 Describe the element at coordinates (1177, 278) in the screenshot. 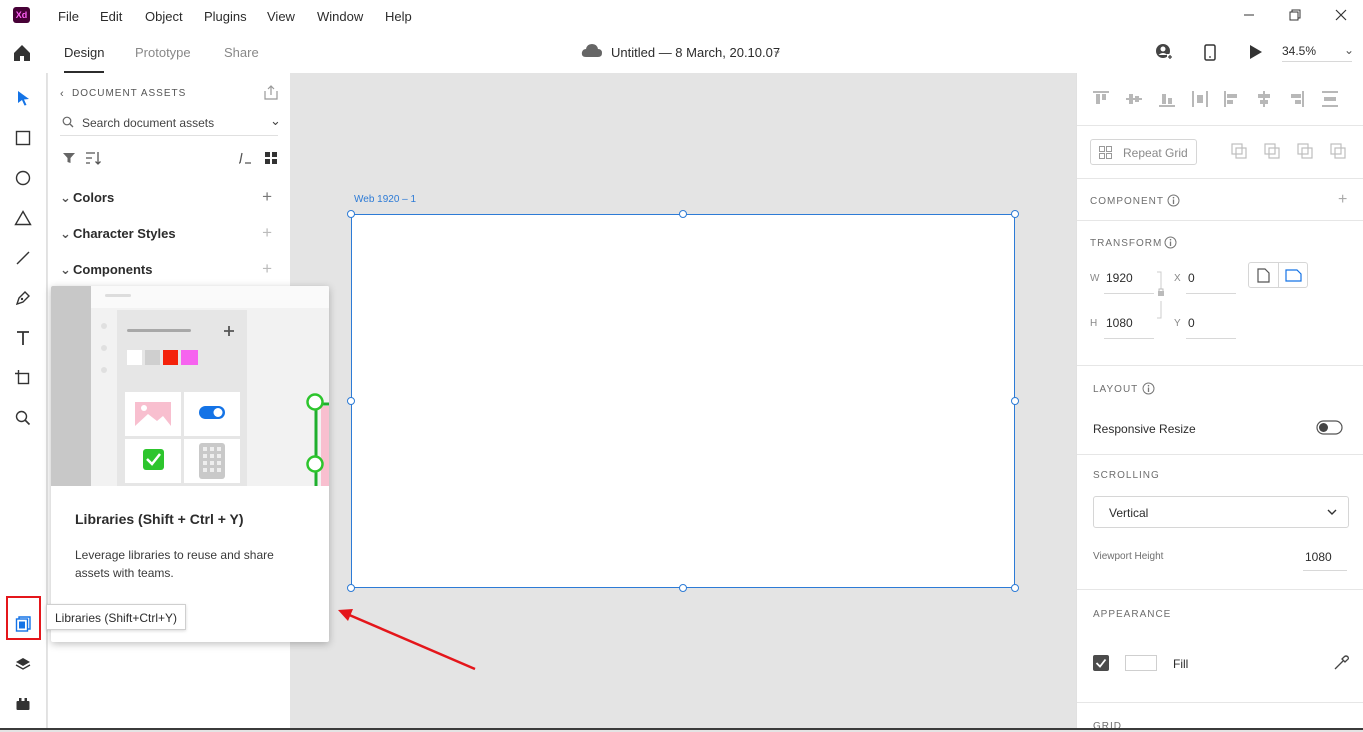

I see `x-label: X` at that location.